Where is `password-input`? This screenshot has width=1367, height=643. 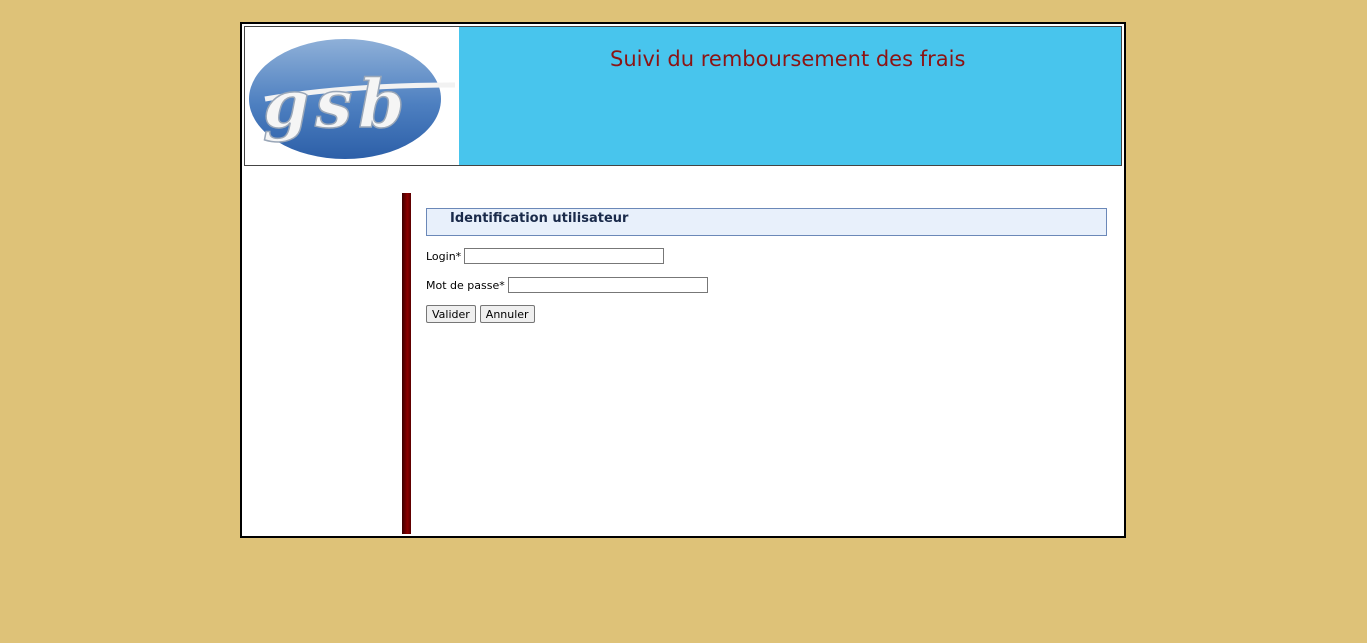
password-input is located at coordinates (607, 285).